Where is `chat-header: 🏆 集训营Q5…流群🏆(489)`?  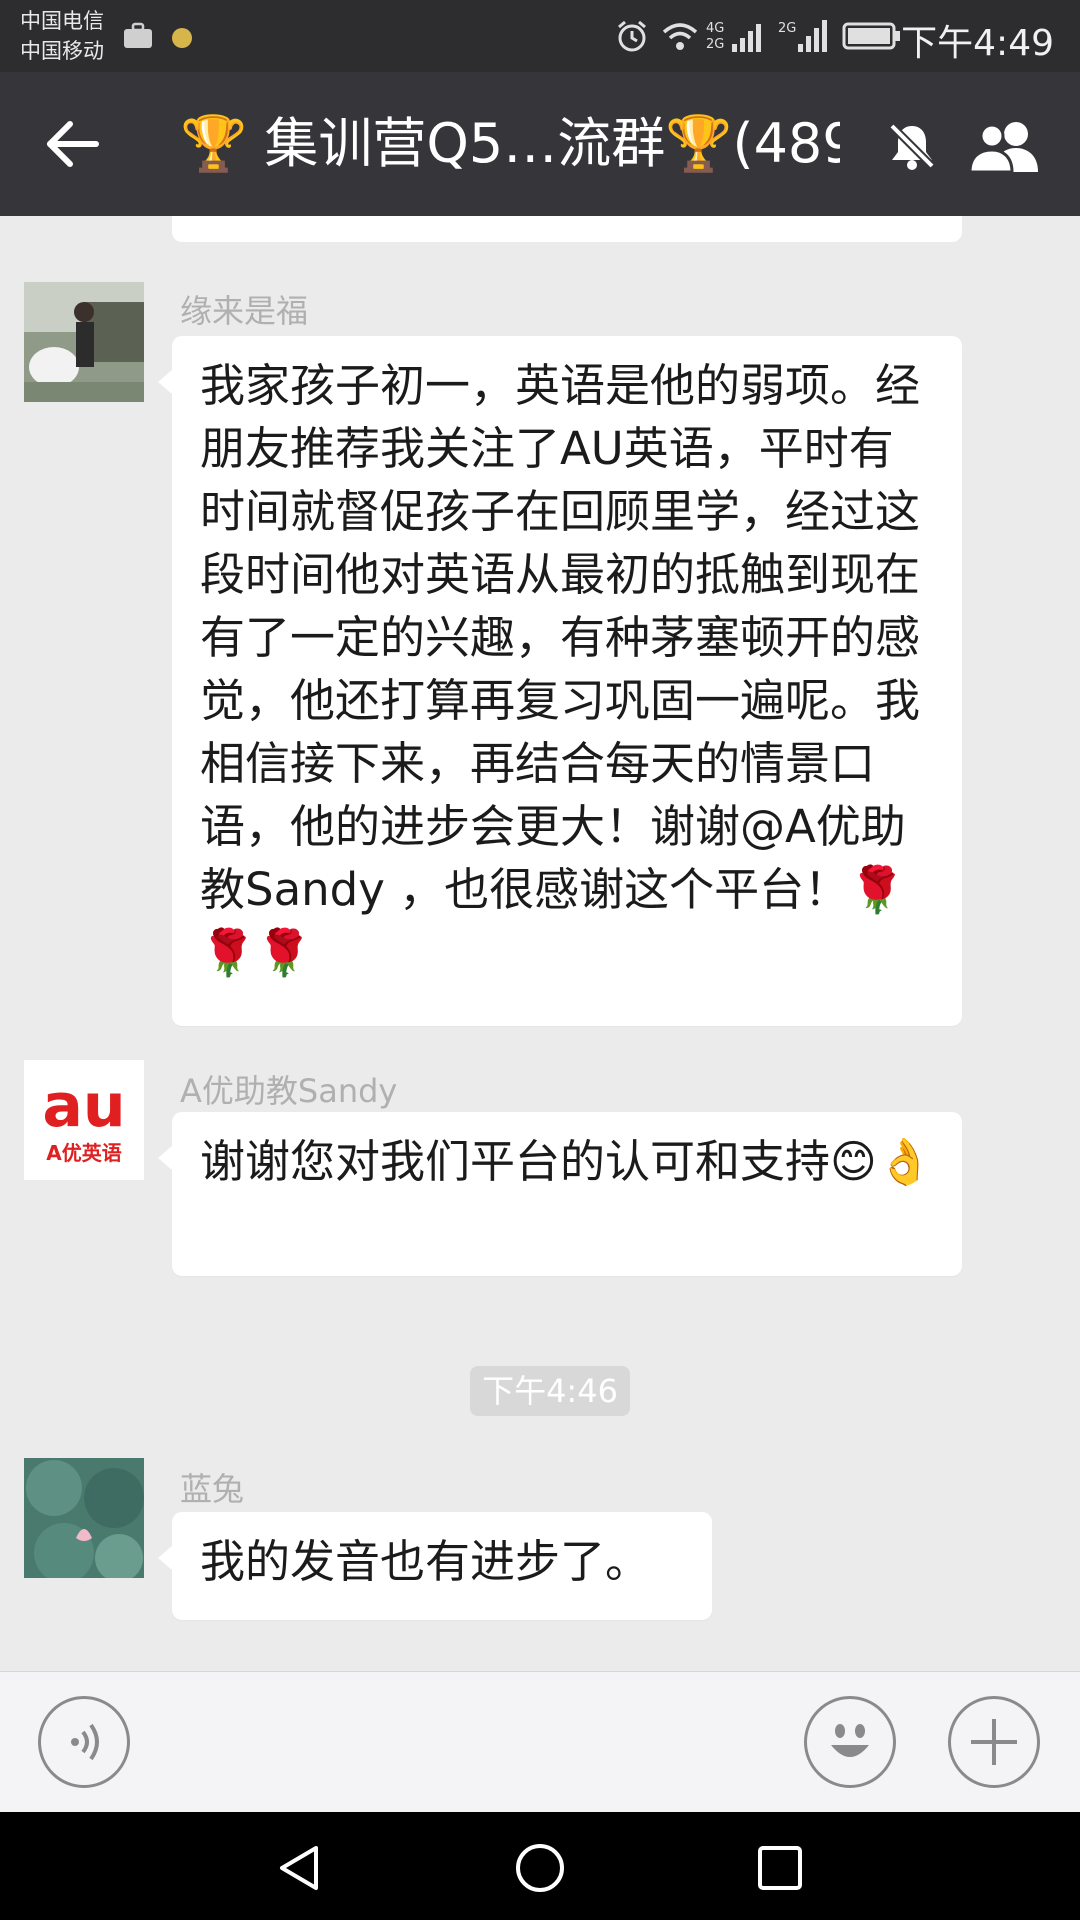
chat-header: 🏆 集训营Q5…流群🏆(489) is located at coordinates (540, 144).